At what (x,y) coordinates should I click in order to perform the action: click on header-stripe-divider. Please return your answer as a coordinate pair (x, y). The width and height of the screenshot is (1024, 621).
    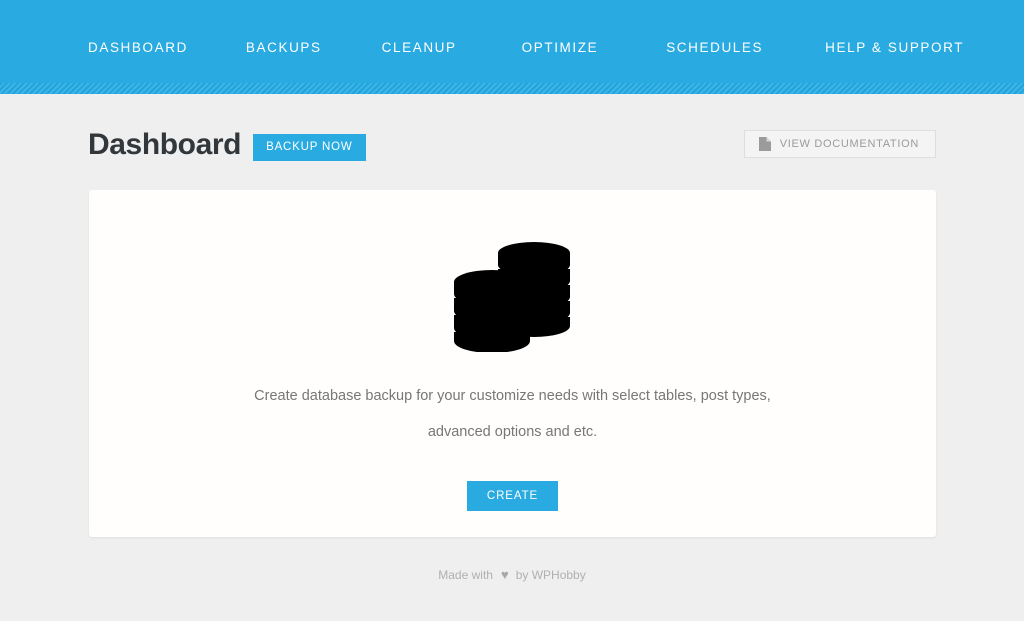
    Looking at the image, I should click on (512, 88).